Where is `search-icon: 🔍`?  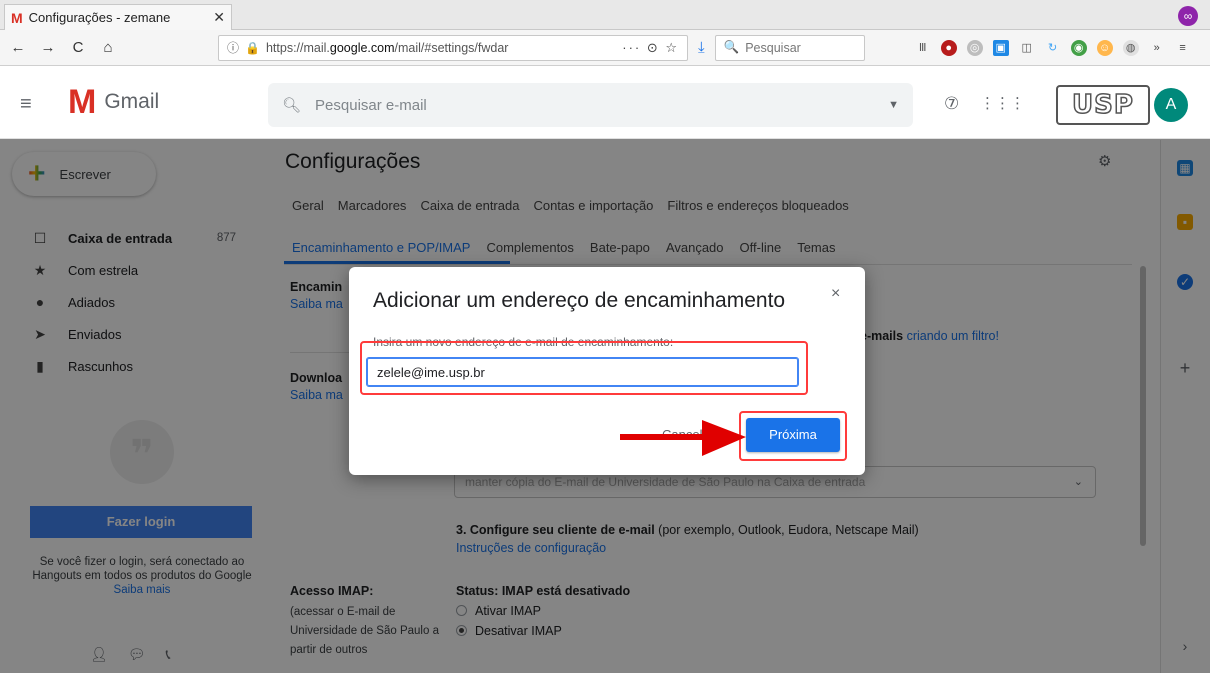 search-icon: 🔍 is located at coordinates (731, 47).